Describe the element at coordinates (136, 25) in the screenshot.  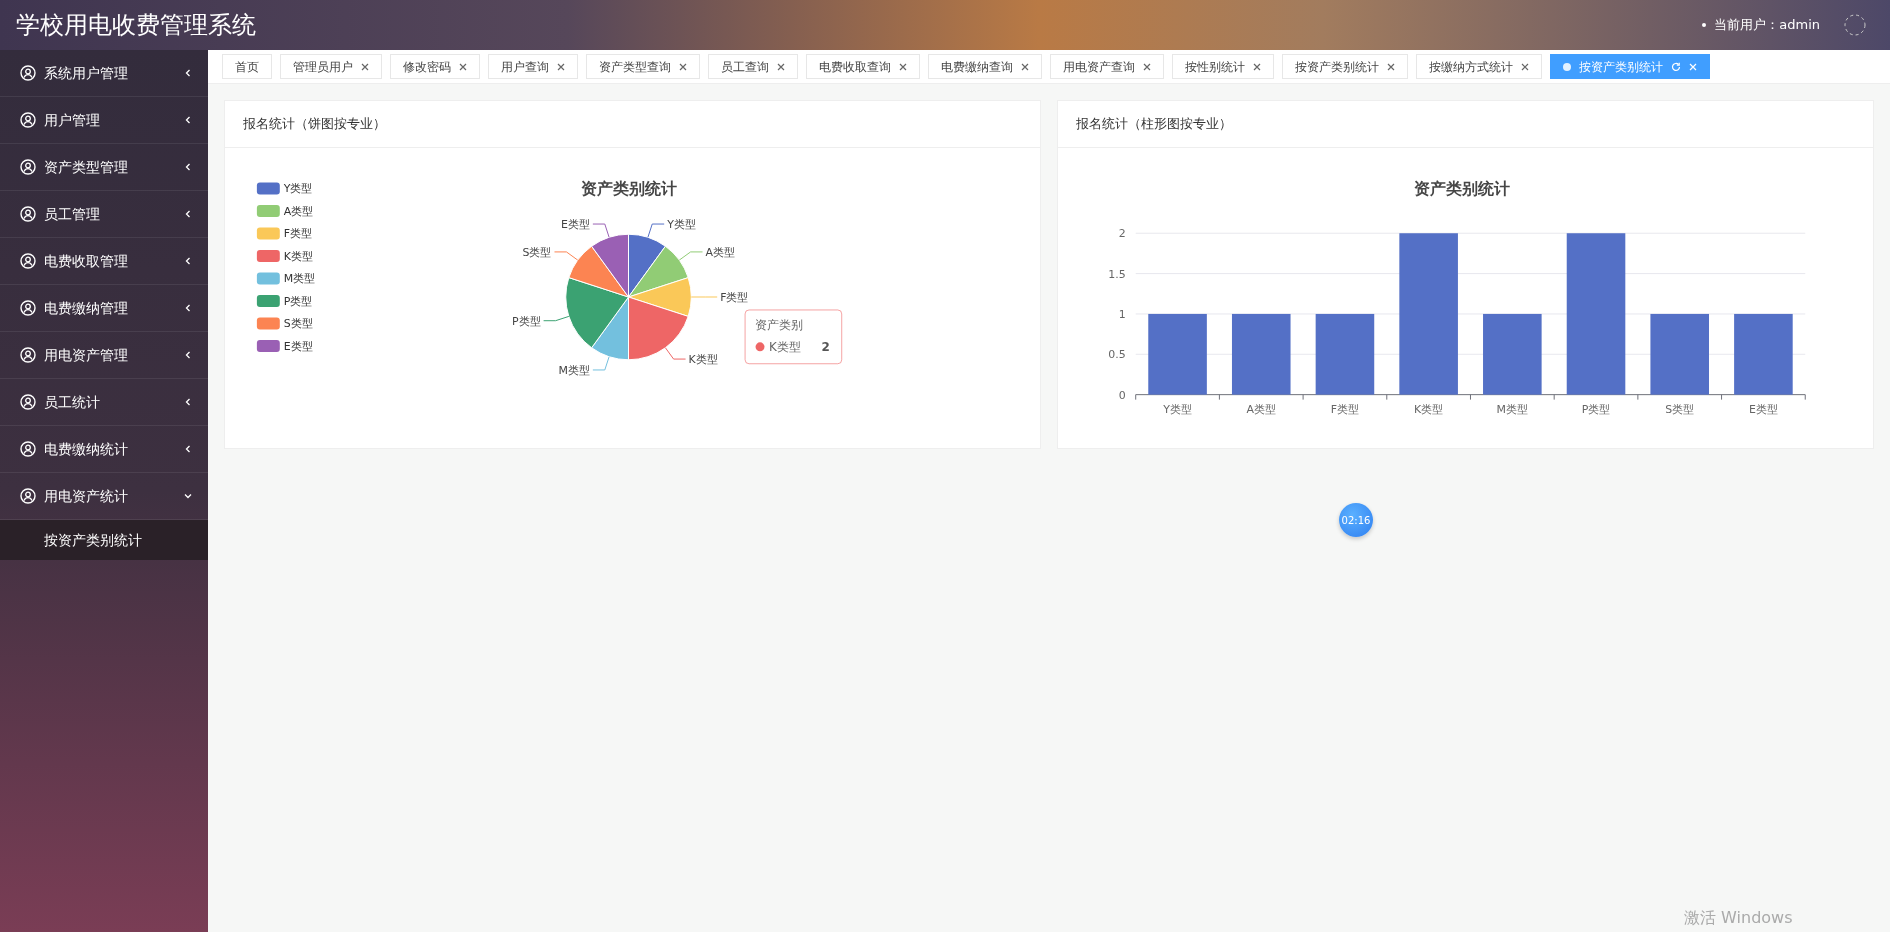
I see `app-title: 学校用电收费管理系统` at that location.